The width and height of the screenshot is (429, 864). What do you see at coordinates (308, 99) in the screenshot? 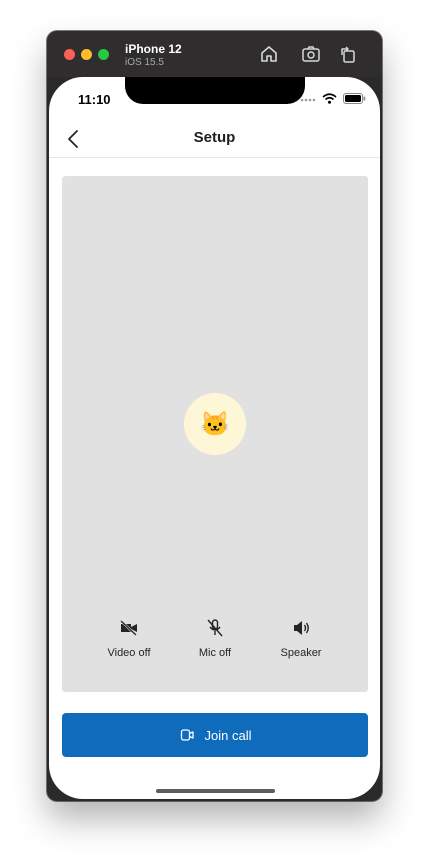
I see `signal-dots-icon` at bounding box center [308, 99].